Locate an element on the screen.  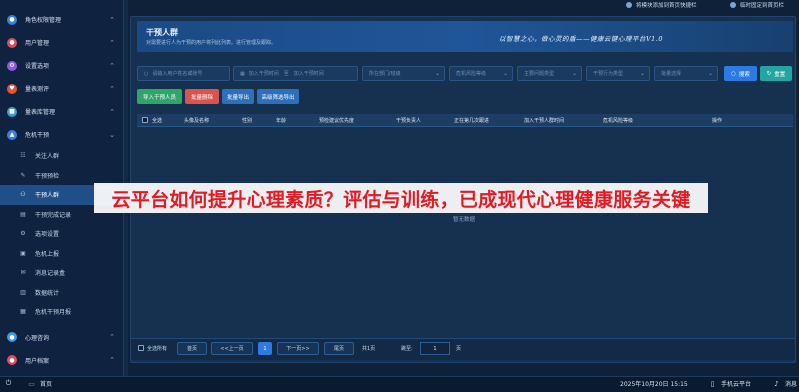
sidebar-item-crisis: ▲ 危机干预 ⌄ is located at coordinates (61, 134).